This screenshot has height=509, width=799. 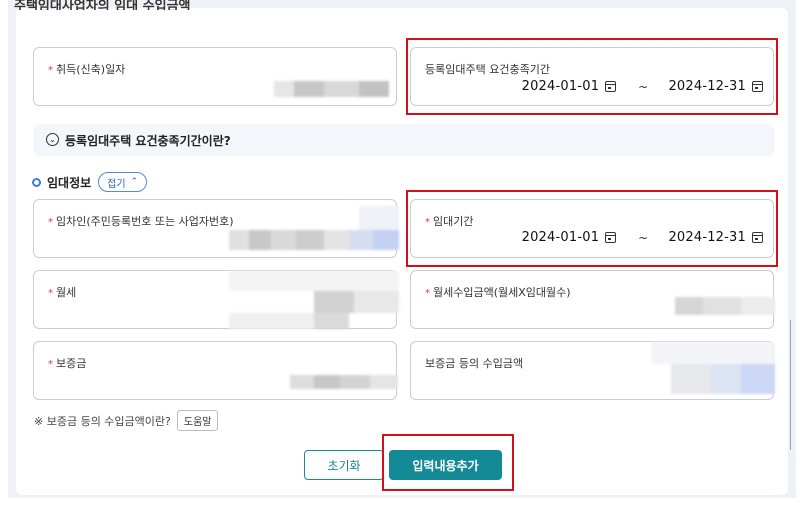 What do you see at coordinates (102, 5) in the screenshot?
I see `section-header-cutoff: 주택임대사업자의 임대 수입금액` at bounding box center [102, 5].